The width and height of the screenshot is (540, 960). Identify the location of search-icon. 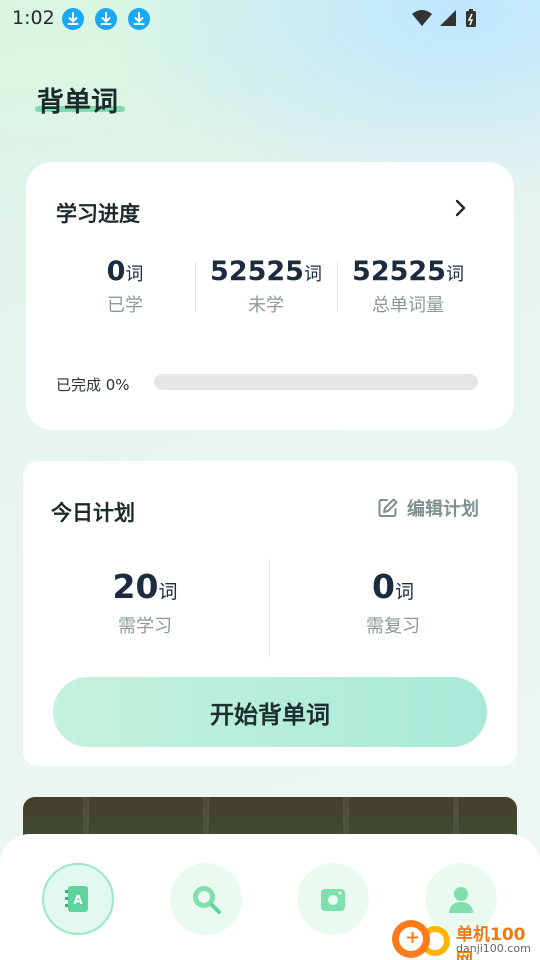
(207, 900).